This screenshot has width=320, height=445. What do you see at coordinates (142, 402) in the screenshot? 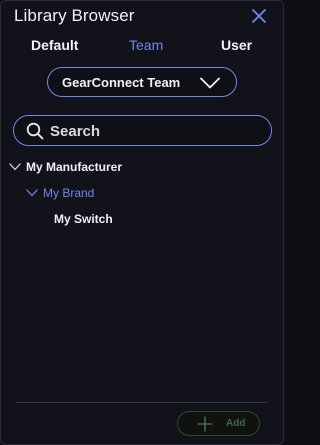
I see `footer-divider` at bounding box center [142, 402].